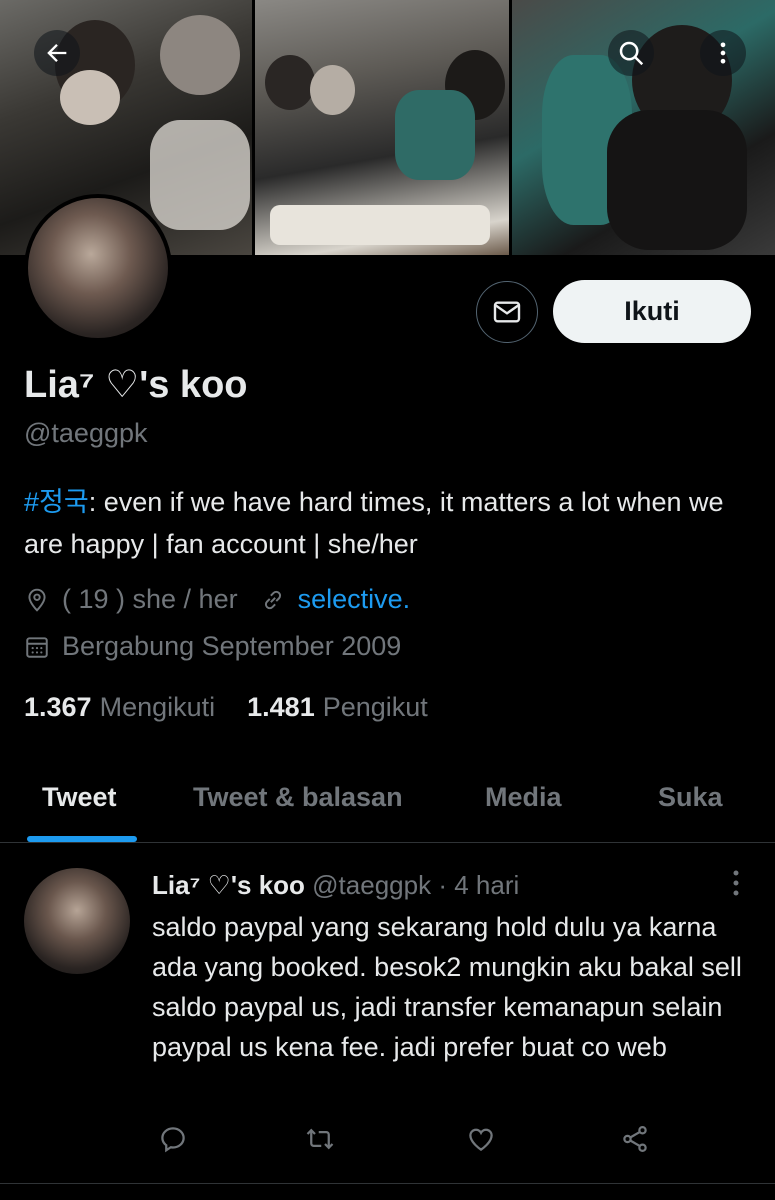 The height and width of the screenshot is (1200, 775). Describe the element at coordinates (387, 842) in the screenshot. I see `tabs-divider` at that location.